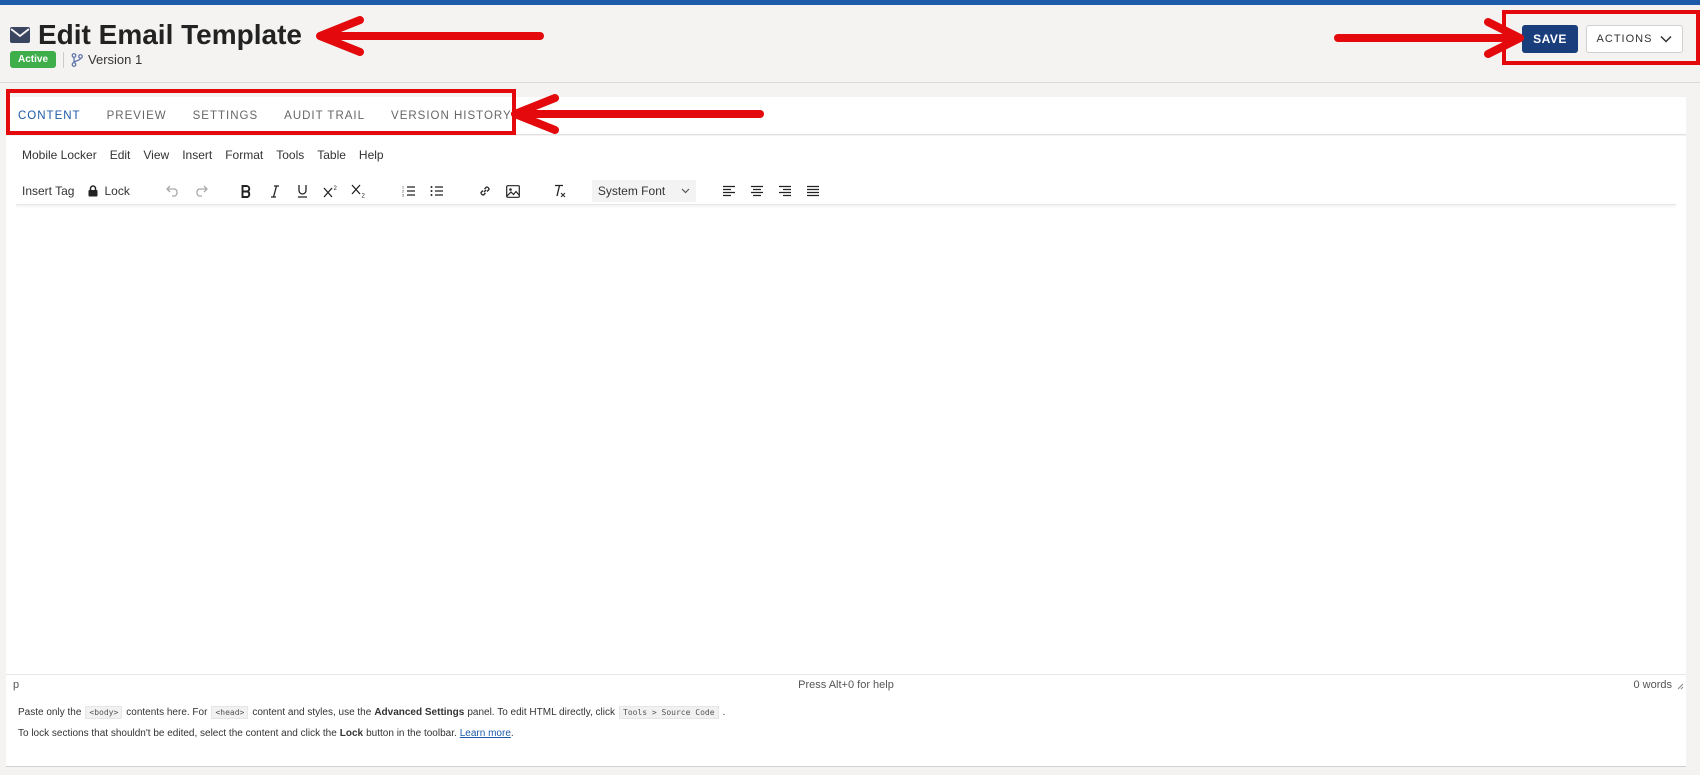 This screenshot has height=775, width=1700. I want to click on justify-button, so click(813, 191).